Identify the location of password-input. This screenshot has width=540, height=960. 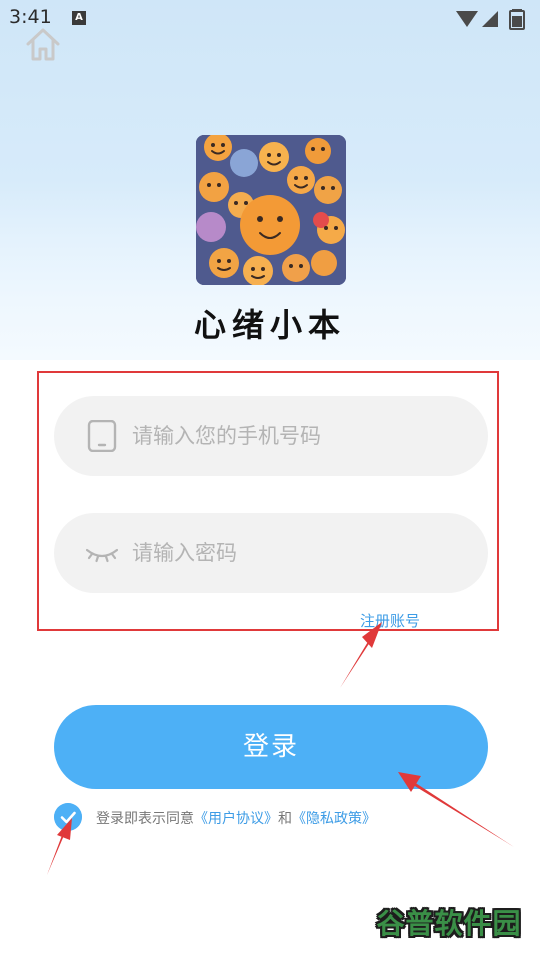
(297, 553).